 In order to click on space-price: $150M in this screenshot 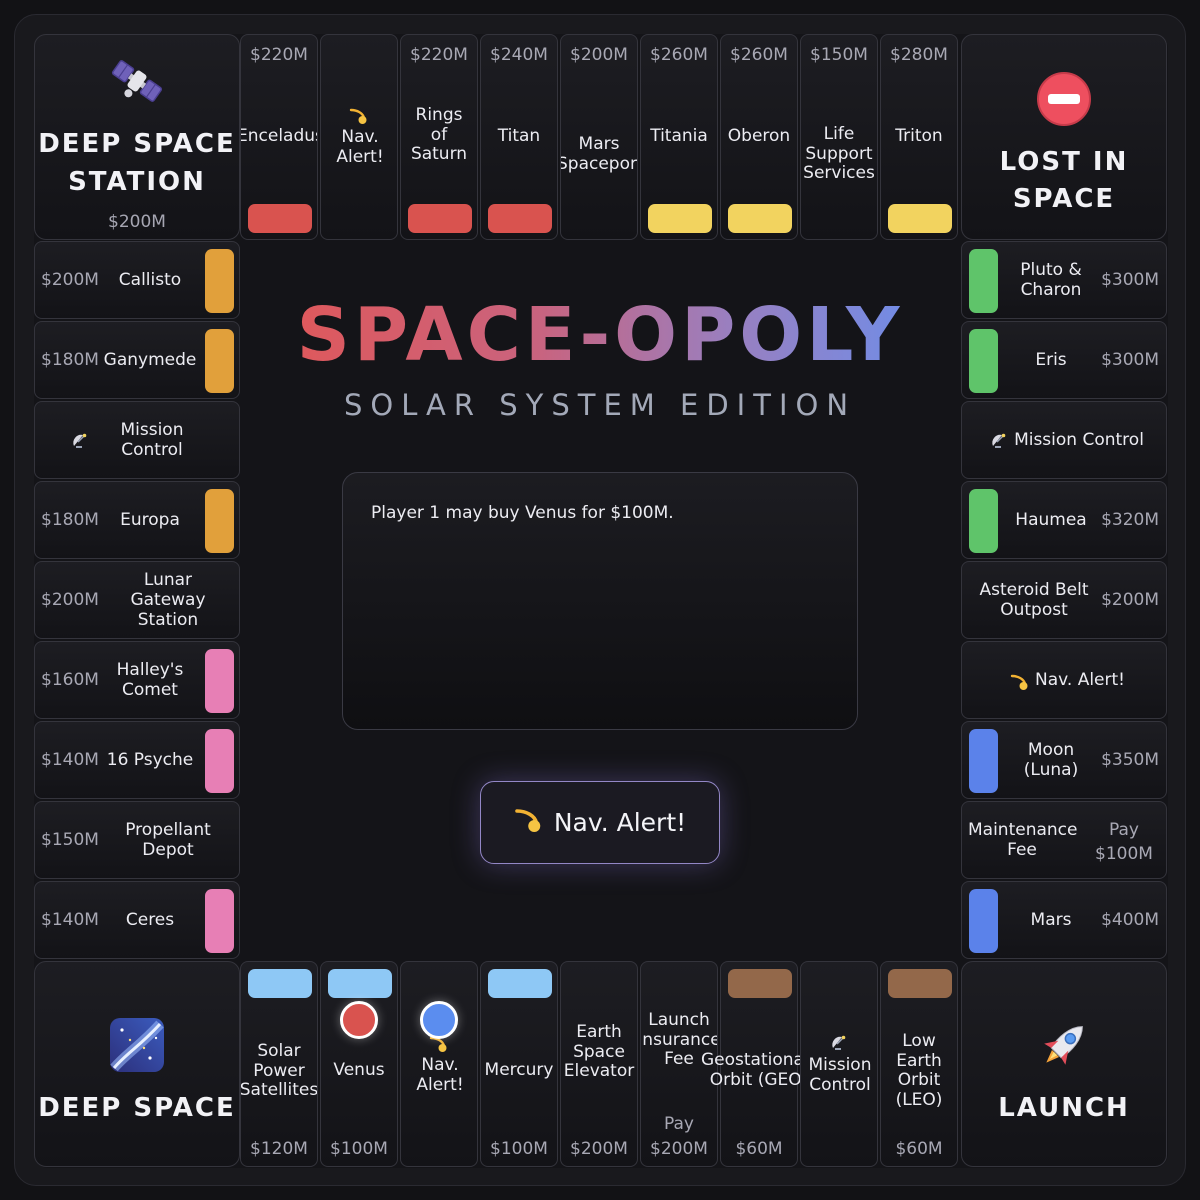, I will do `click(839, 55)`.